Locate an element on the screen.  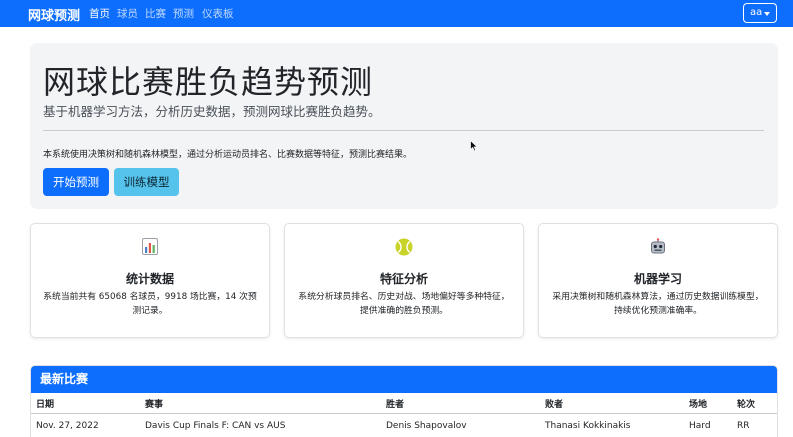
cell-tournament: Davis Cup Finals F: CAN vs AUS is located at coordinates (215, 426).